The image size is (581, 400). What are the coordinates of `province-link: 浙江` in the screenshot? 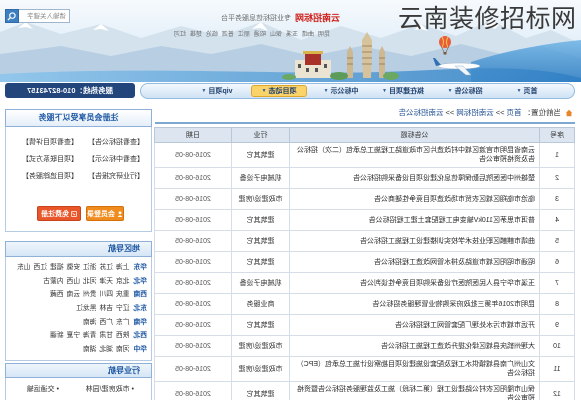 It's located at (90, 267).